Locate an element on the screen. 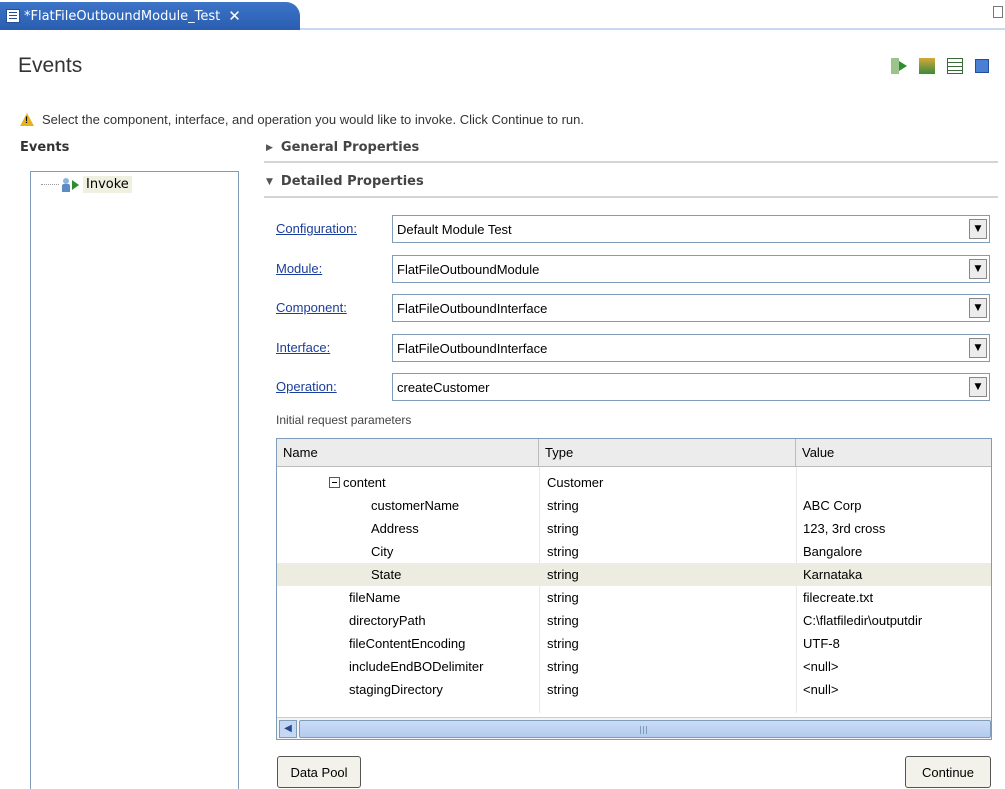 This screenshot has height=789, width=1005. tree-item-invoke: Invoke is located at coordinates (86, 184).